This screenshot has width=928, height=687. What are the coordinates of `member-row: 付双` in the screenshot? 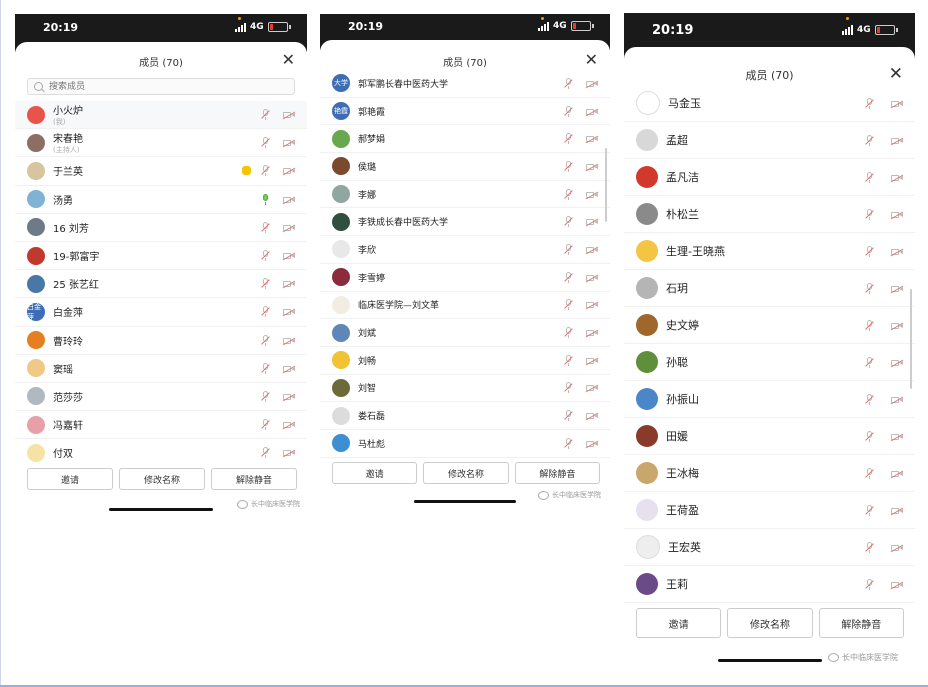 It's located at (161, 451).